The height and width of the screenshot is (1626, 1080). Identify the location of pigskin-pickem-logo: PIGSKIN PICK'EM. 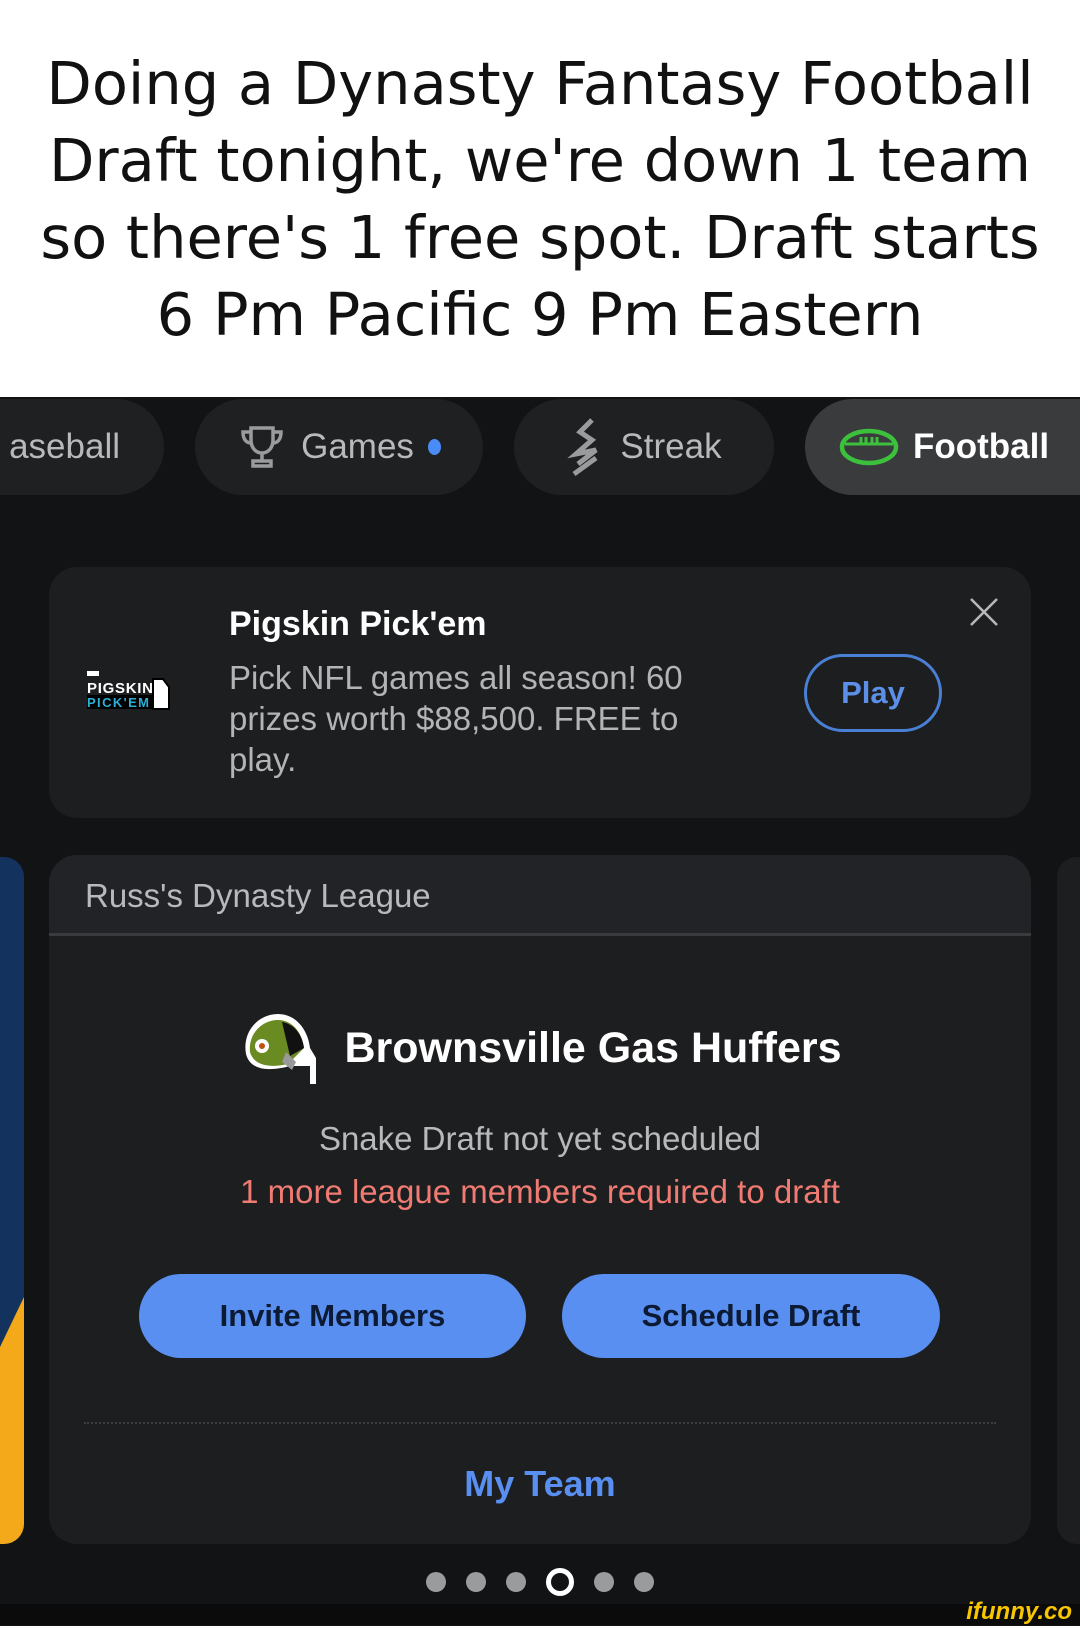
(128, 690).